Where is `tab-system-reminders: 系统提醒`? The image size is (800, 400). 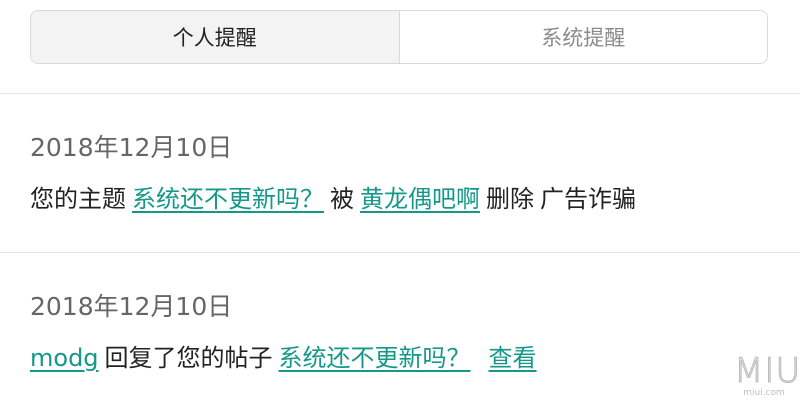 tab-system-reminders: 系统提醒 is located at coordinates (582, 37).